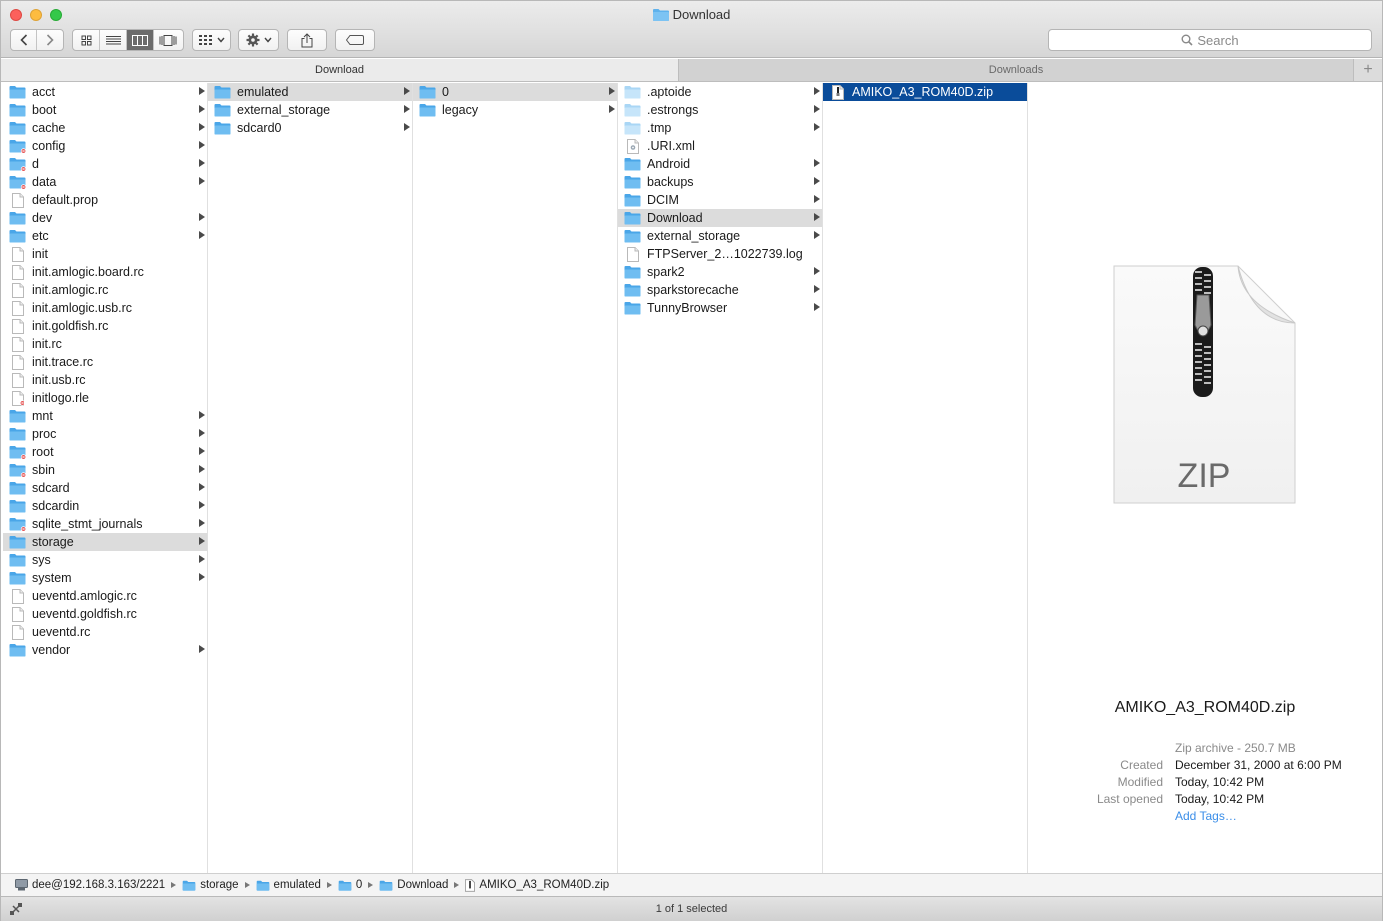 This screenshot has width=1383, height=921. I want to click on list-item: init.rc, so click(105, 344).